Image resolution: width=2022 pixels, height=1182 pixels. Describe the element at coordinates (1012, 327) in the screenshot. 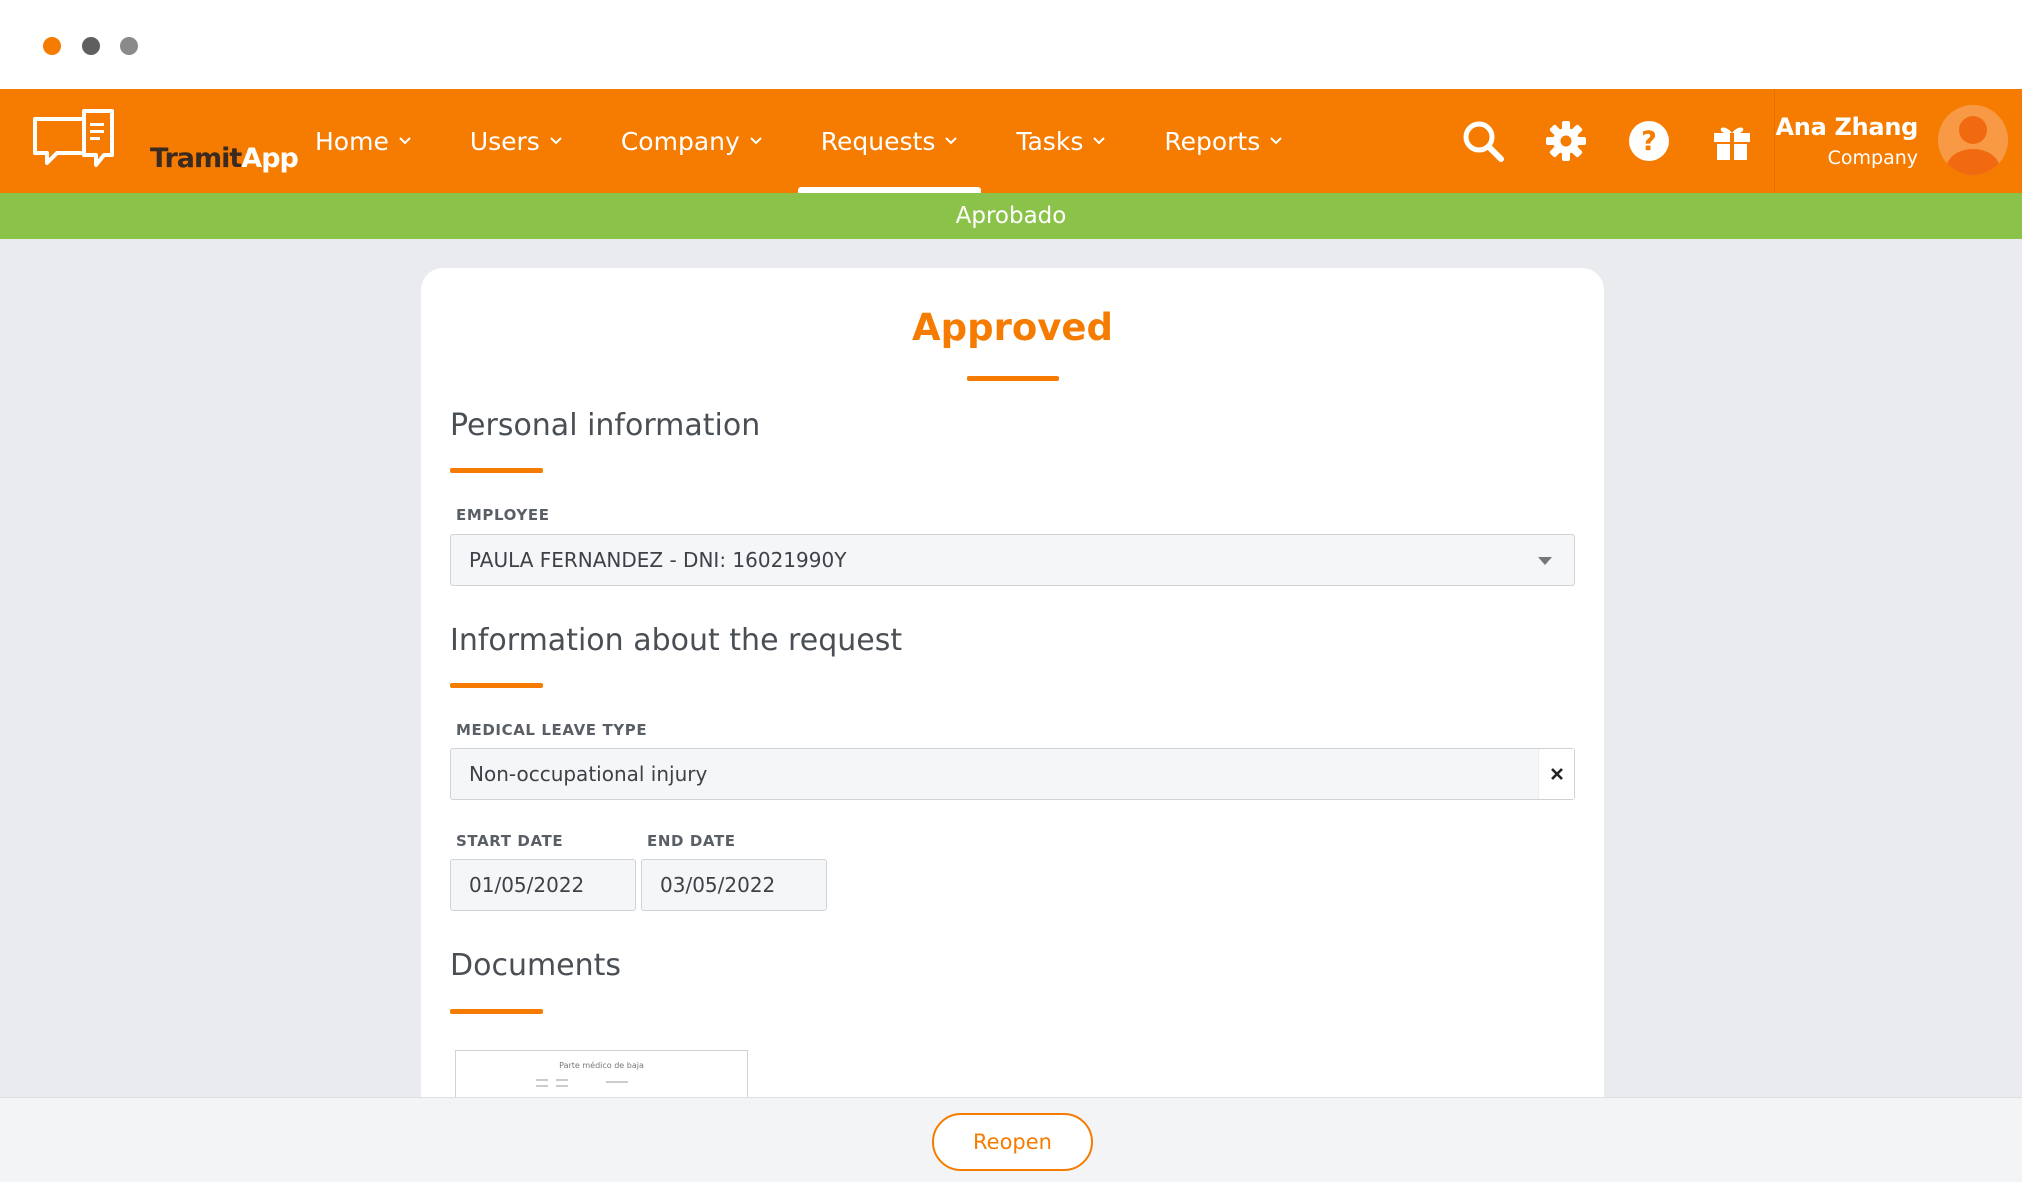

I see `card-title: Approved` at that location.